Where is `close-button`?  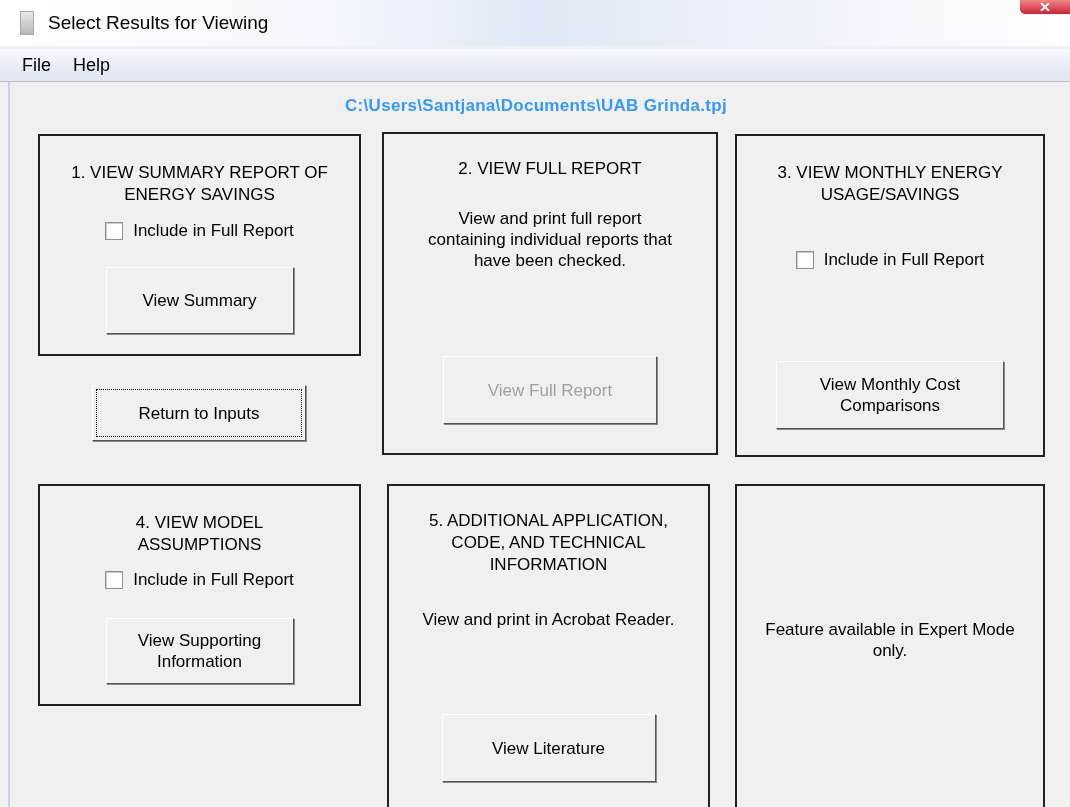 close-button is located at coordinates (1045, 7).